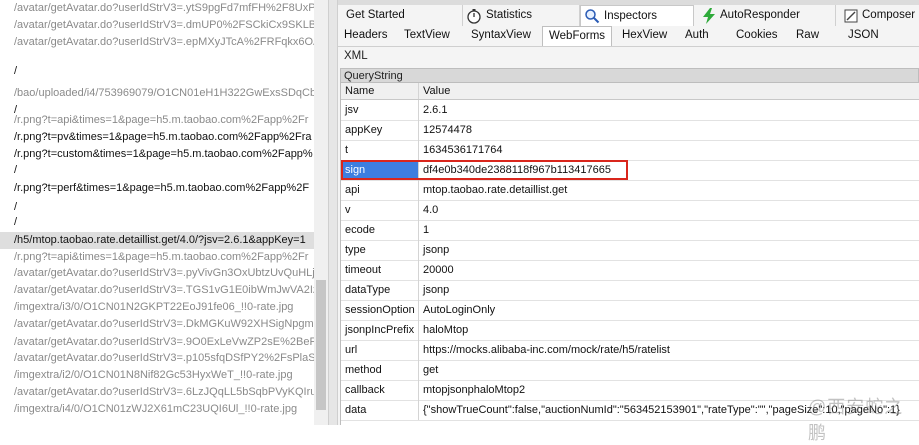 This screenshot has width=919, height=445. What do you see at coordinates (807, 35) in the screenshot?
I see `tab-raw: Raw` at bounding box center [807, 35].